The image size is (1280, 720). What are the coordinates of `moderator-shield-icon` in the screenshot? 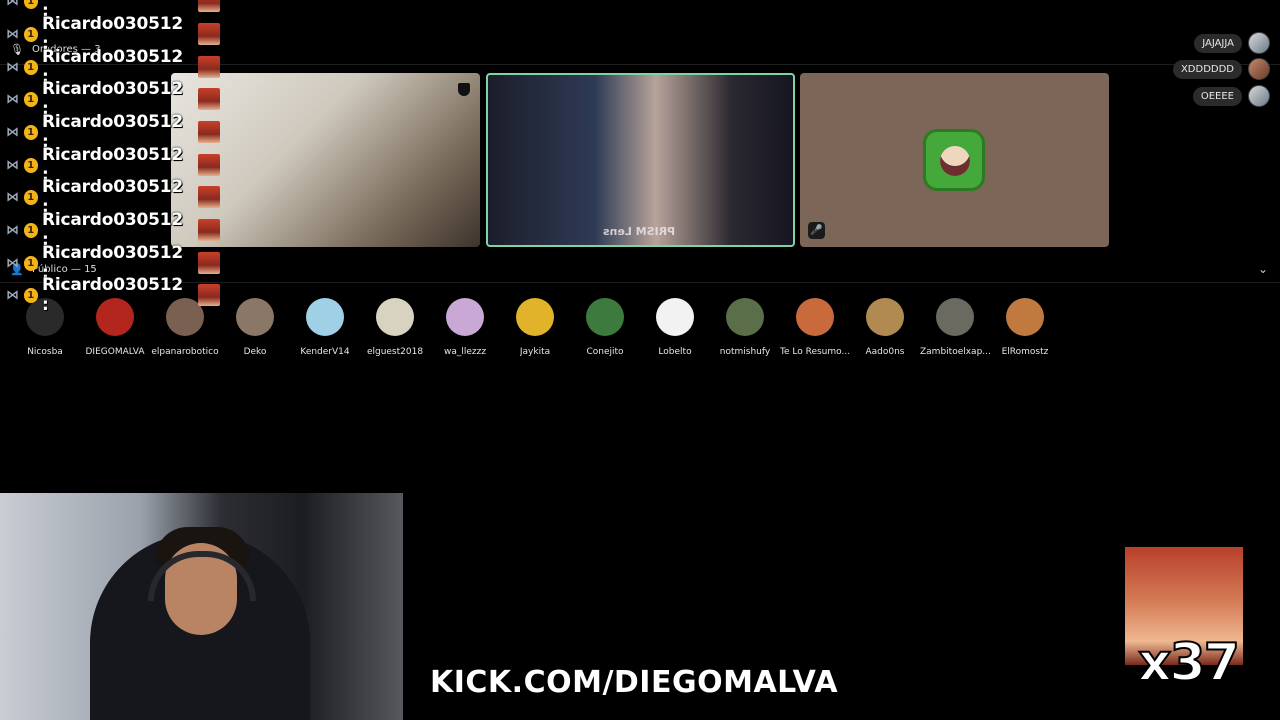 It's located at (464, 89).